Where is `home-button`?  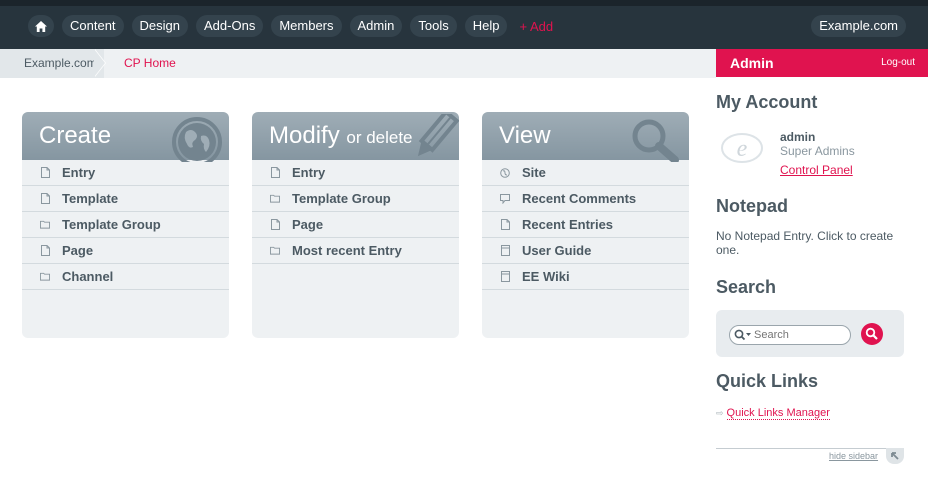
home-button is located at coordinates (41, 26).